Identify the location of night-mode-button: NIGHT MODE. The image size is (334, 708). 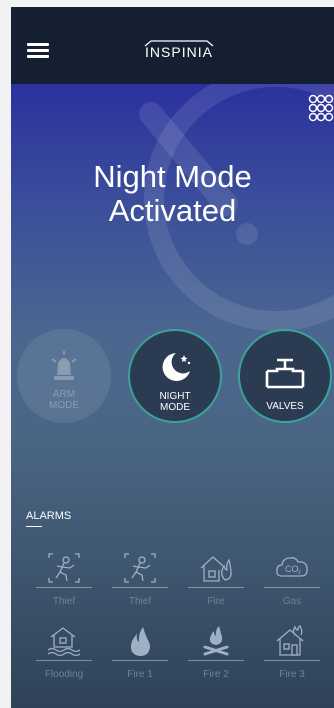
(175, 376).